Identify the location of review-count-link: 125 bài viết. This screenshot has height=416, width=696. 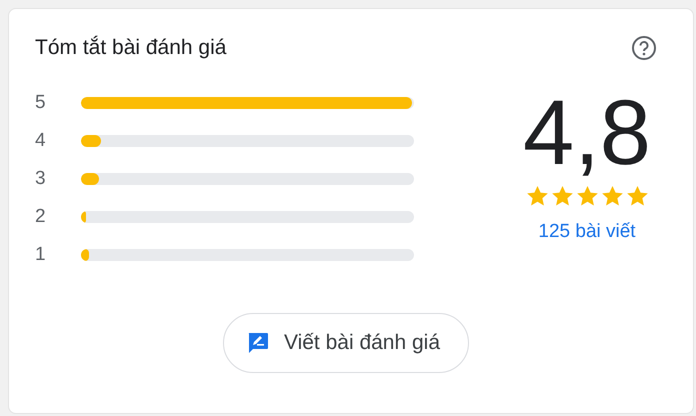
(587, 232).